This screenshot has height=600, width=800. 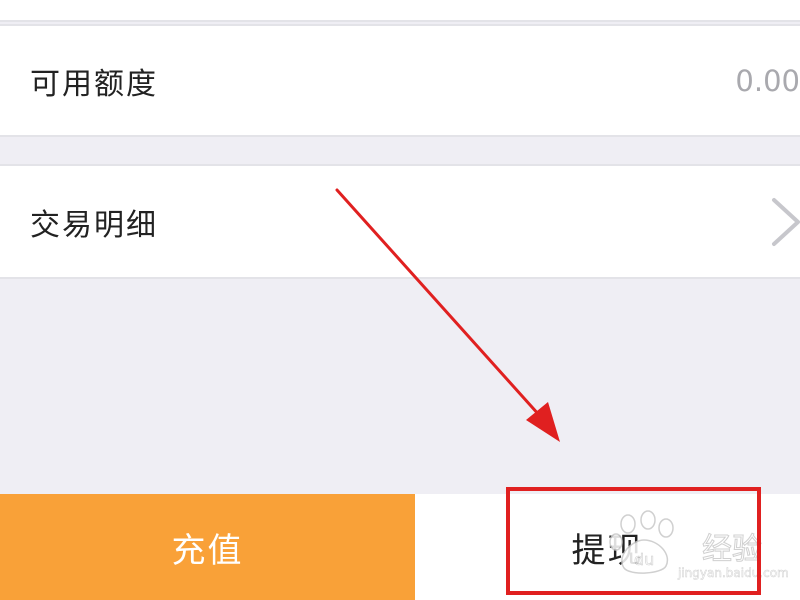 I want to click on available-balance-value: 0.00, so click(x=767, y=80).